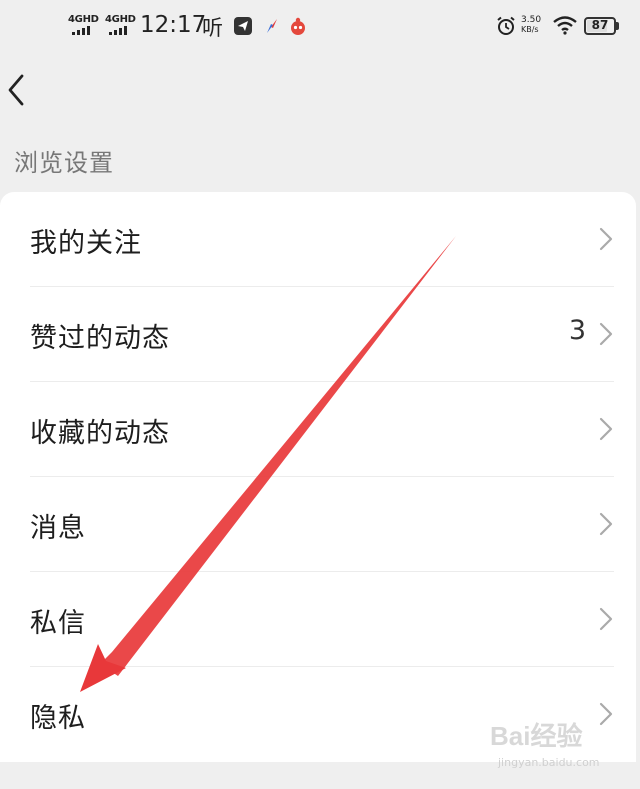  What do you see at coordinates (506, 25) in the screenshot?
I see `alarm-clock-icon` at bounding box center [506, 25].